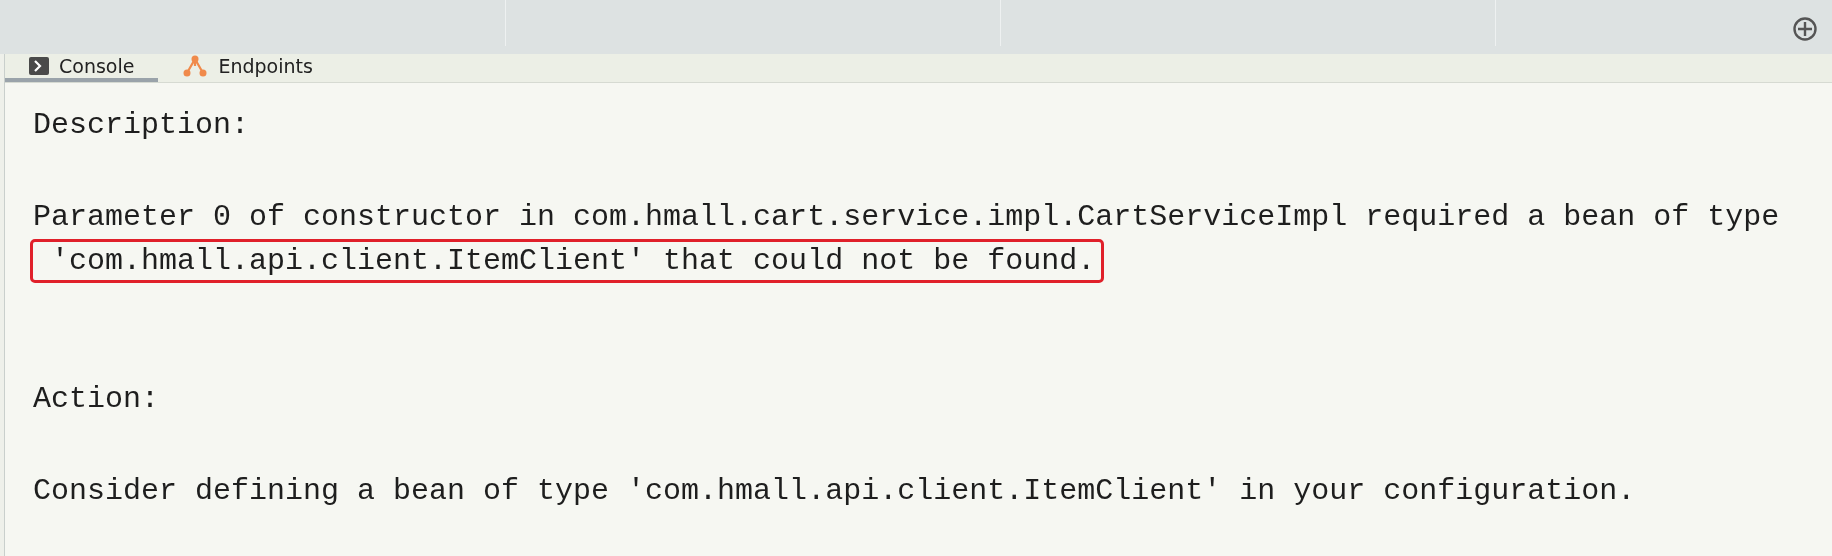 This screenshot has width=1832, height=556. What do you see at coordinates (906, 217) in the screenshot?
I see `console-line: Parameter 0 of constructor in com.hmall.cart.service.impl.CartServiceImpl required a bean of type` at bounding box center [906, 217].